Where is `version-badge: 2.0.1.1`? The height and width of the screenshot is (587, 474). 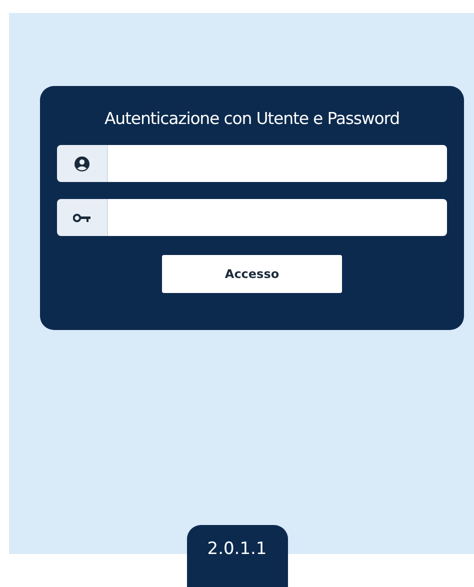
version-badge: 2.0.1.1 is located at coordinates (237, 556).